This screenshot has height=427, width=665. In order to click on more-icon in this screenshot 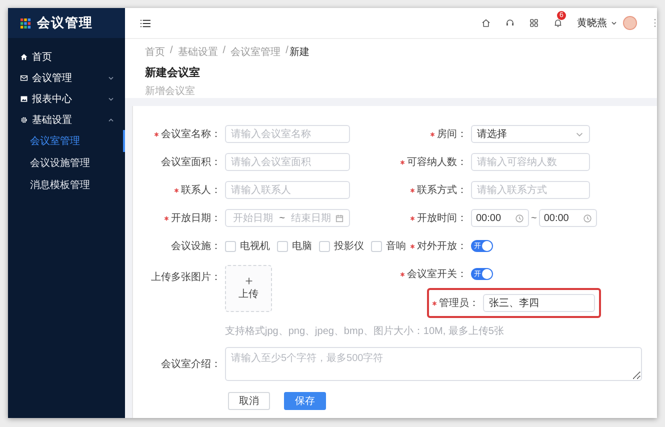, I will do `click(655, 23)`.